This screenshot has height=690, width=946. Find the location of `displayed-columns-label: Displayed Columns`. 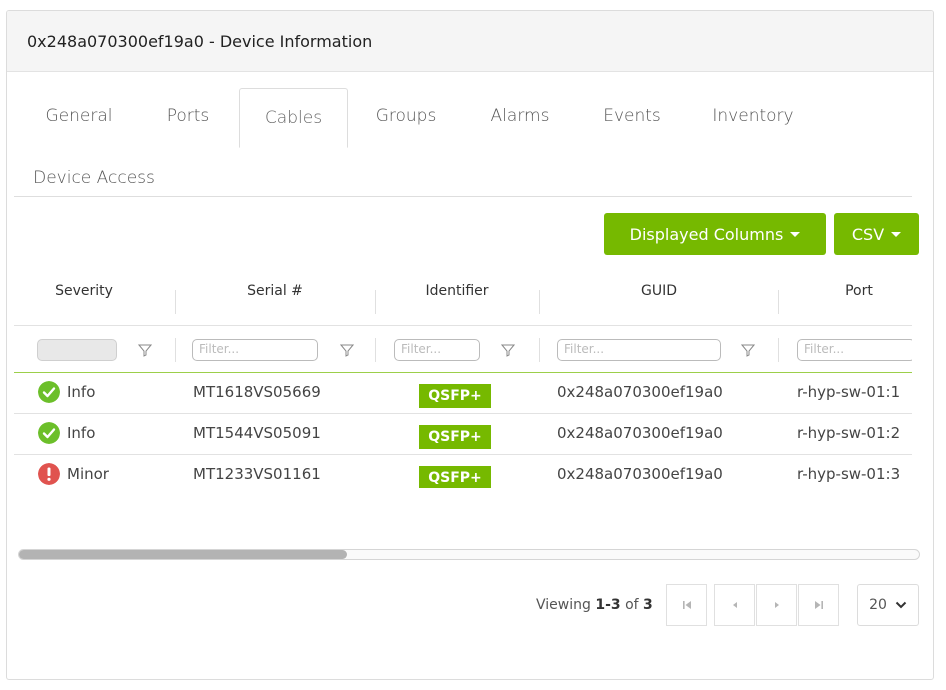

displayed-columns-label: Displayed Columns is located at coordinates (706, 234).